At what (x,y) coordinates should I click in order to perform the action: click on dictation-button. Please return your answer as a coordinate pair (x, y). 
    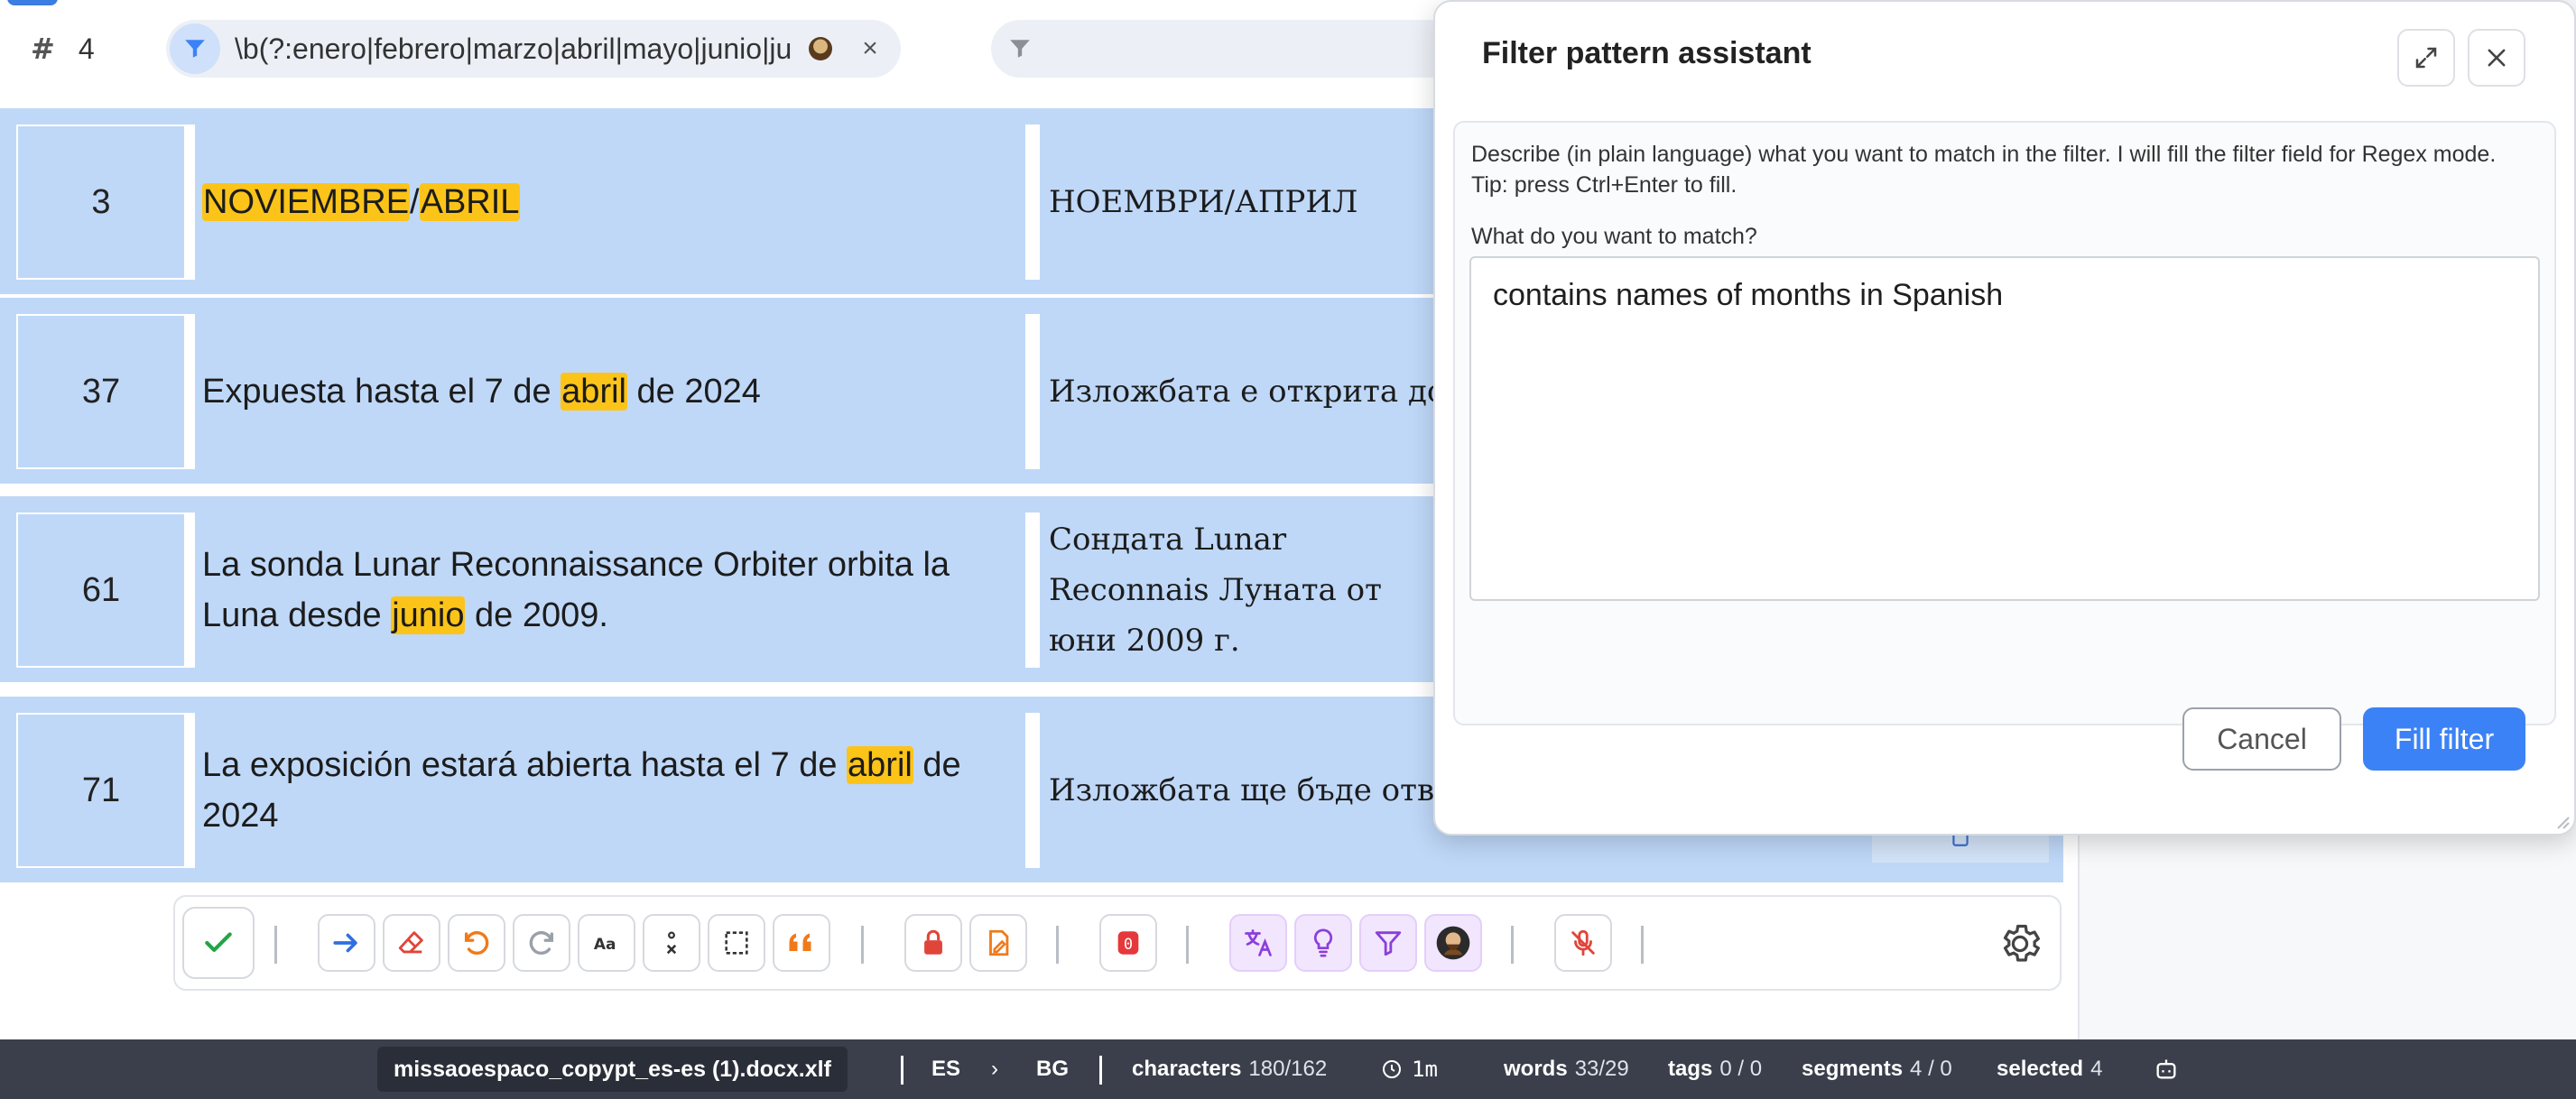
    Looking at the image, I should click on (1583, 943).